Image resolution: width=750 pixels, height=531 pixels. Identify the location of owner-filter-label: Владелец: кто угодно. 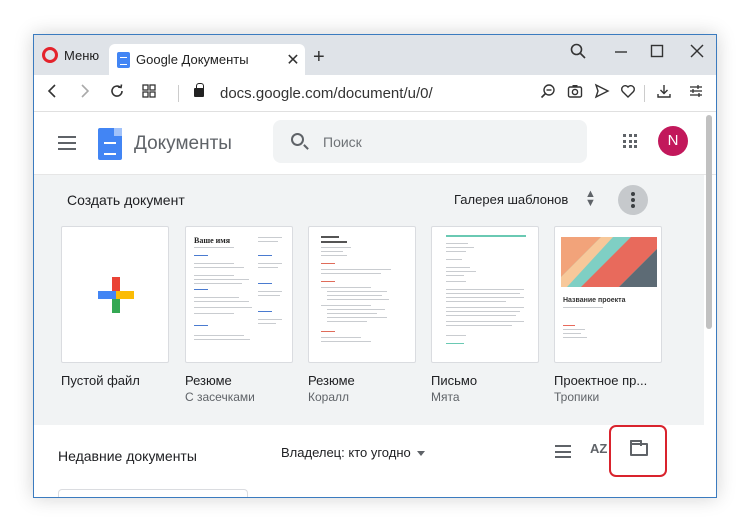
(346, 452).